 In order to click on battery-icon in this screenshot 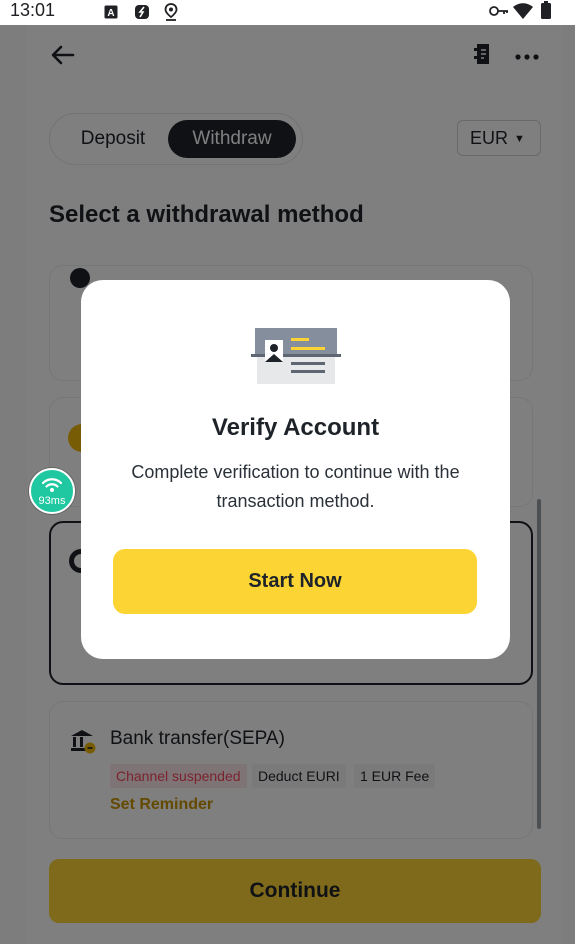, I will do `click(546, 10)`.